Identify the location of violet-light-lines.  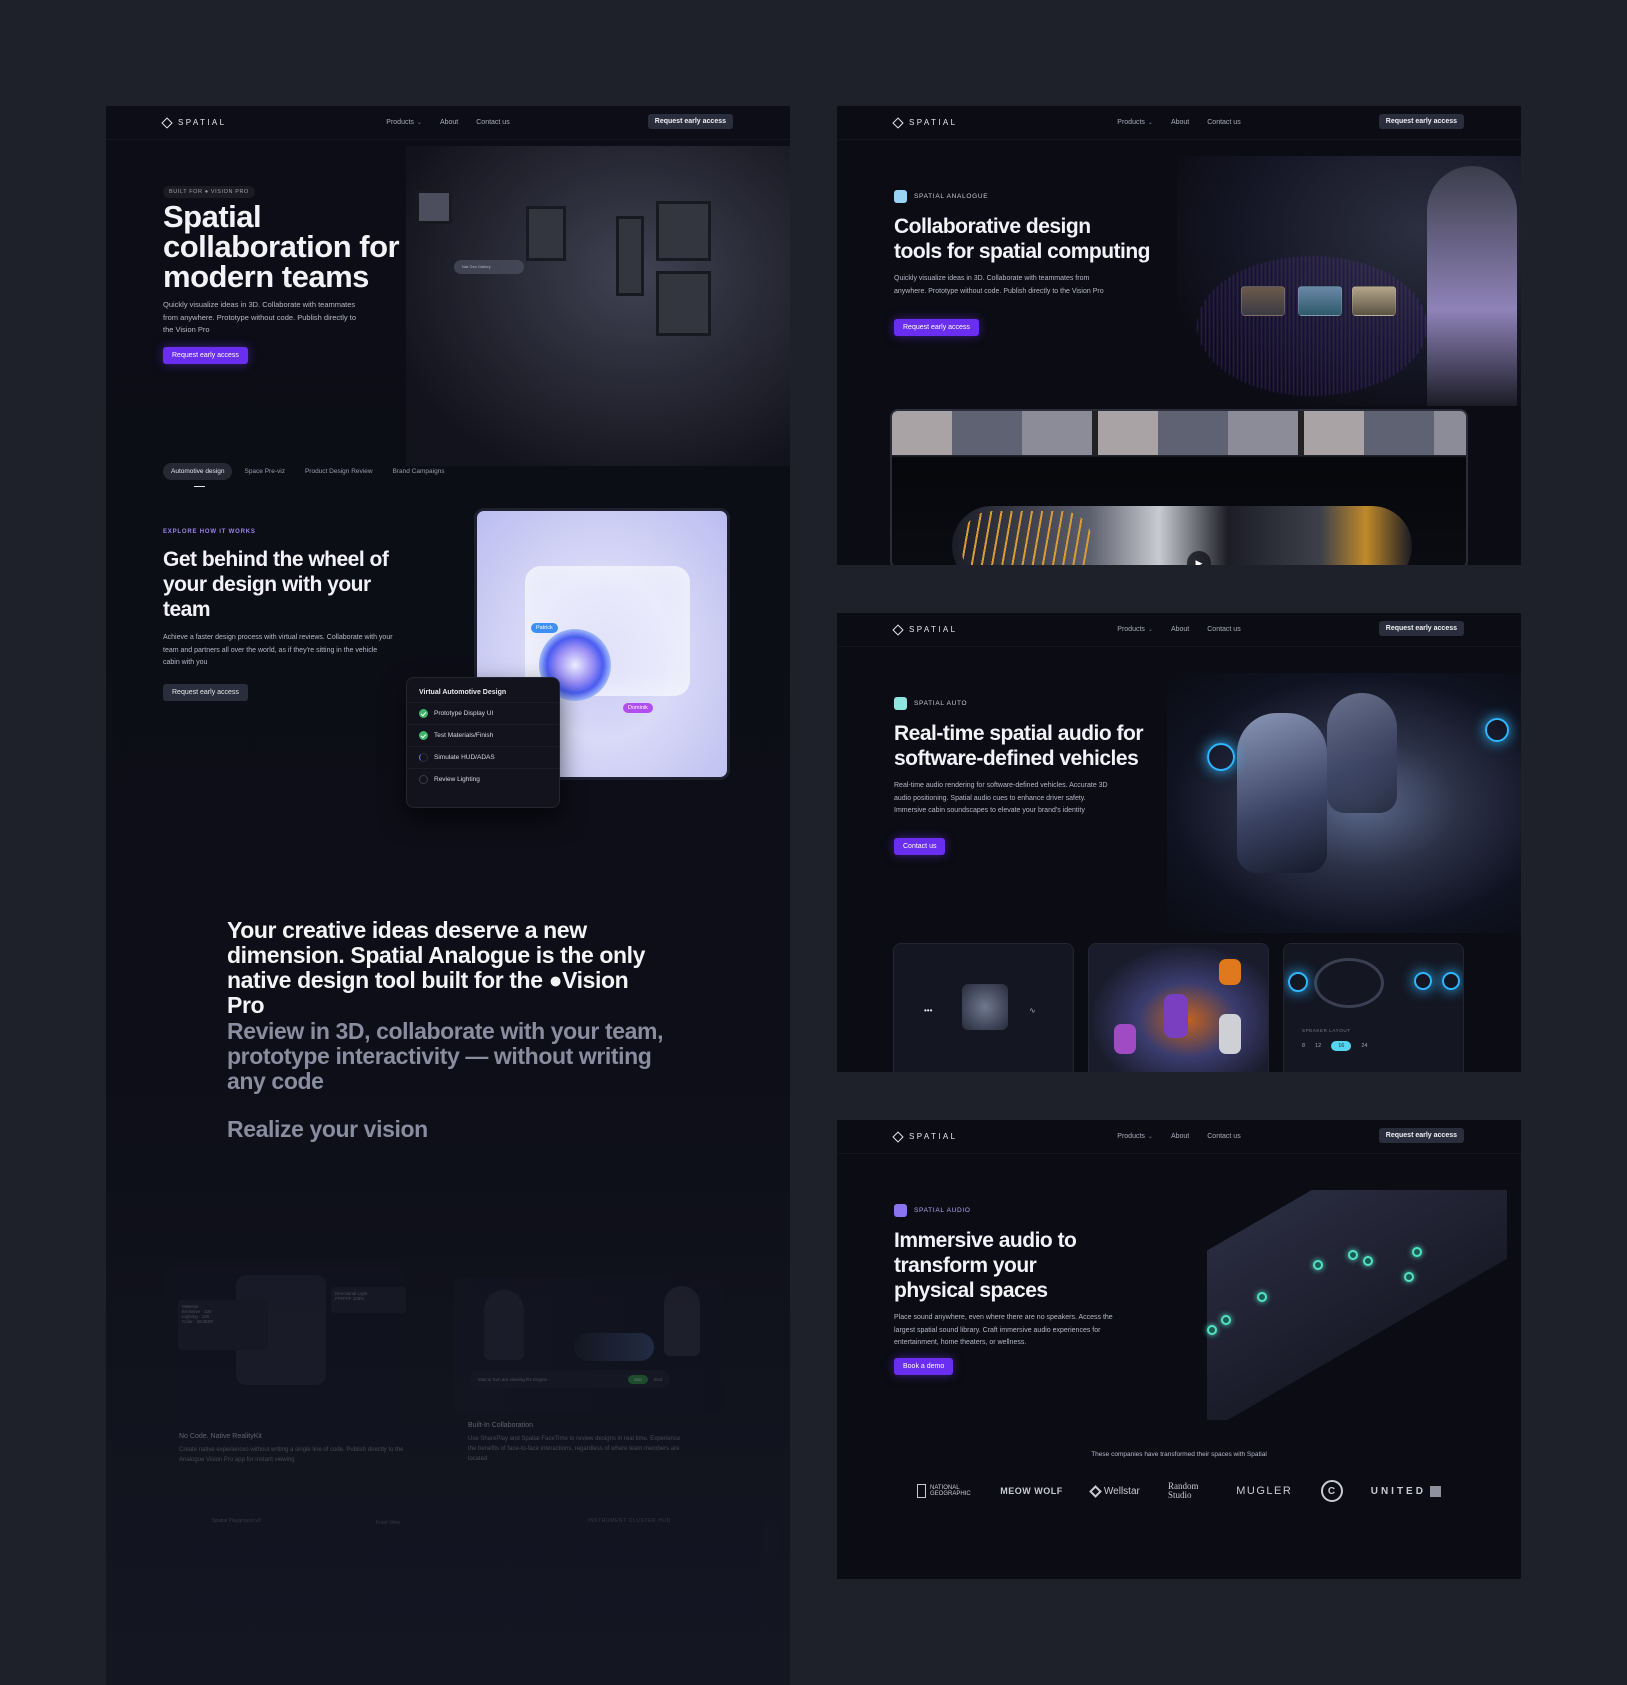
(1312, 326).